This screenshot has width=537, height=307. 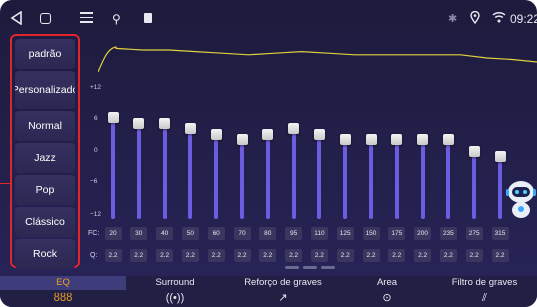 What do you see at coordinates (520, 199) in the screenshot?
I see `robot-assistant-icon` at bounding box center [520, 199].